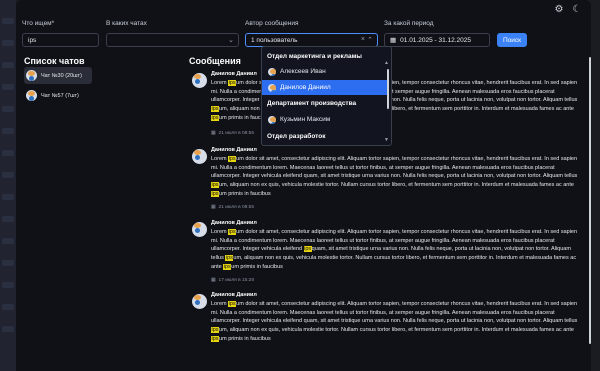 This screenshot has width=600, height=371. What do you see at coordinates (126, 23) in the screenshot?
I see `chats-label: В каких чатах` at bounding box center [126, 23].